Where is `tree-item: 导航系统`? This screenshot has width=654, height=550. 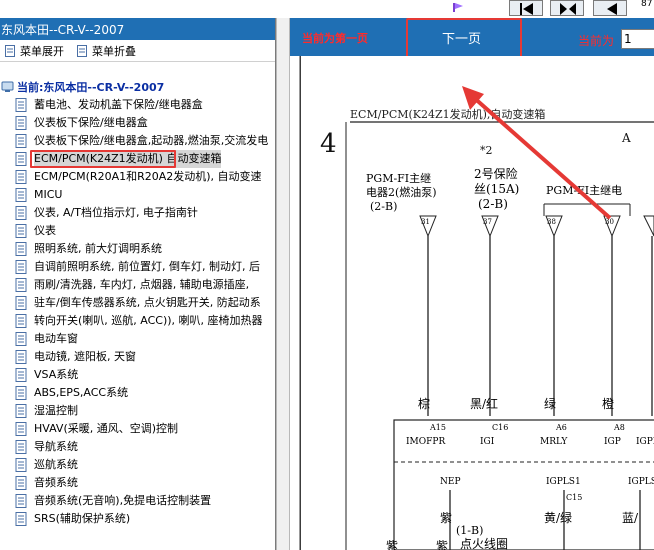
tree-item: 导航系统 is located at coordinates (137, 447).